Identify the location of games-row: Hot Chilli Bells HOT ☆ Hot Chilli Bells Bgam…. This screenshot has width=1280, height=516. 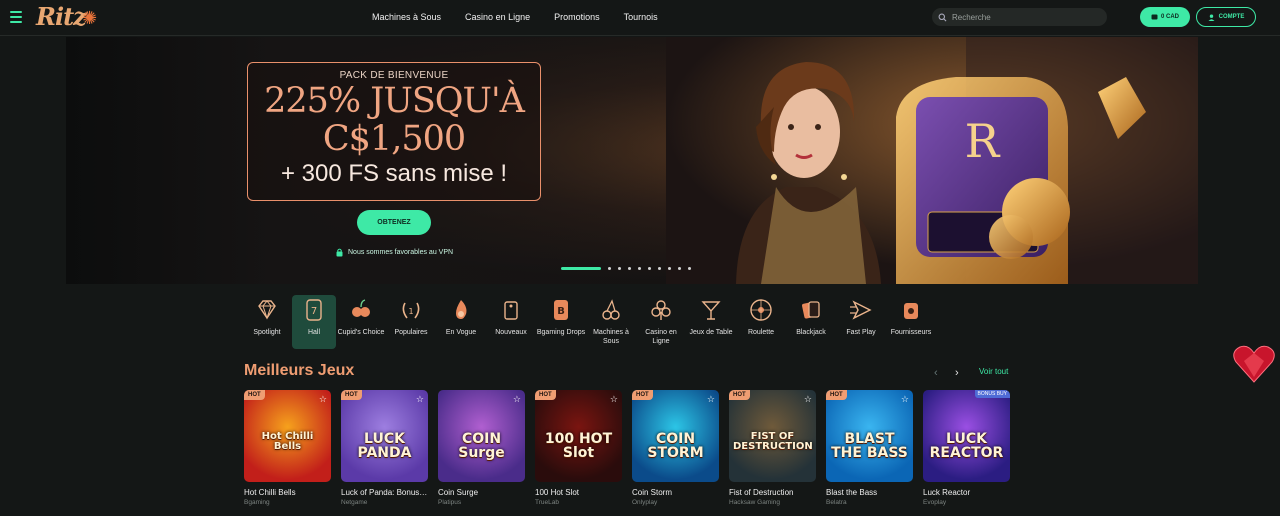
(627, 448).